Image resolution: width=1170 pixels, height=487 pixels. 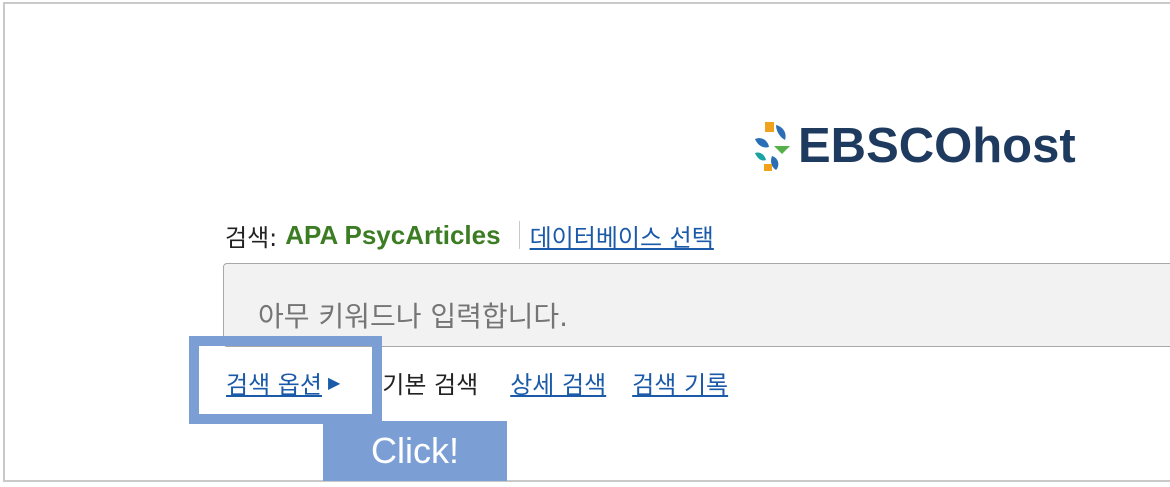 I want to click on ebsco-logo: EBSCOhost, so click(x=914, y=146).